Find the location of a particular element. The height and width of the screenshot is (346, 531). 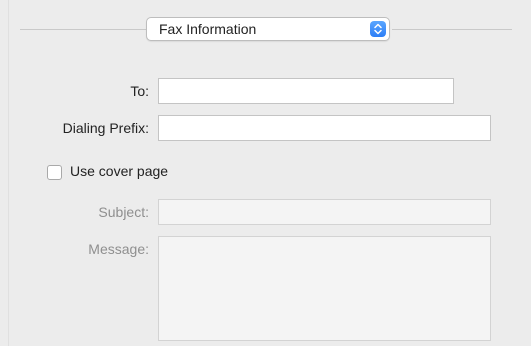

dialing-prefix-field is located at coordinates (324, 128).